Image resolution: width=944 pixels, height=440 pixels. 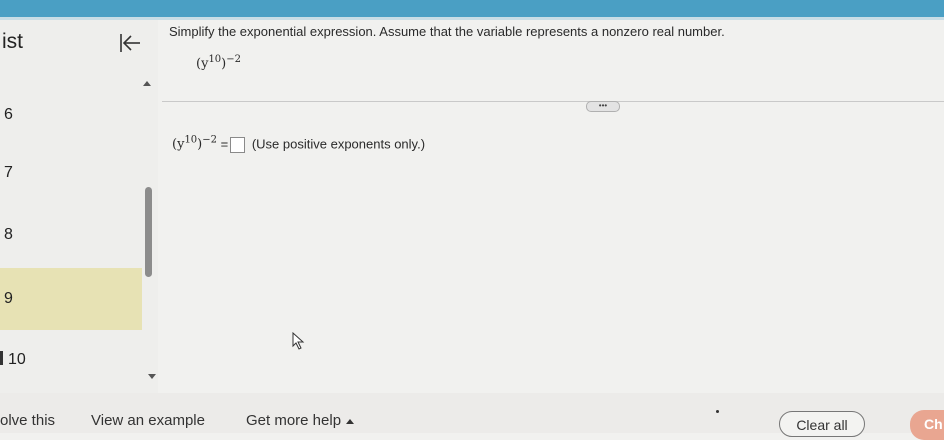 I want to click on equals-sign: =, so click(x=224, y=144).